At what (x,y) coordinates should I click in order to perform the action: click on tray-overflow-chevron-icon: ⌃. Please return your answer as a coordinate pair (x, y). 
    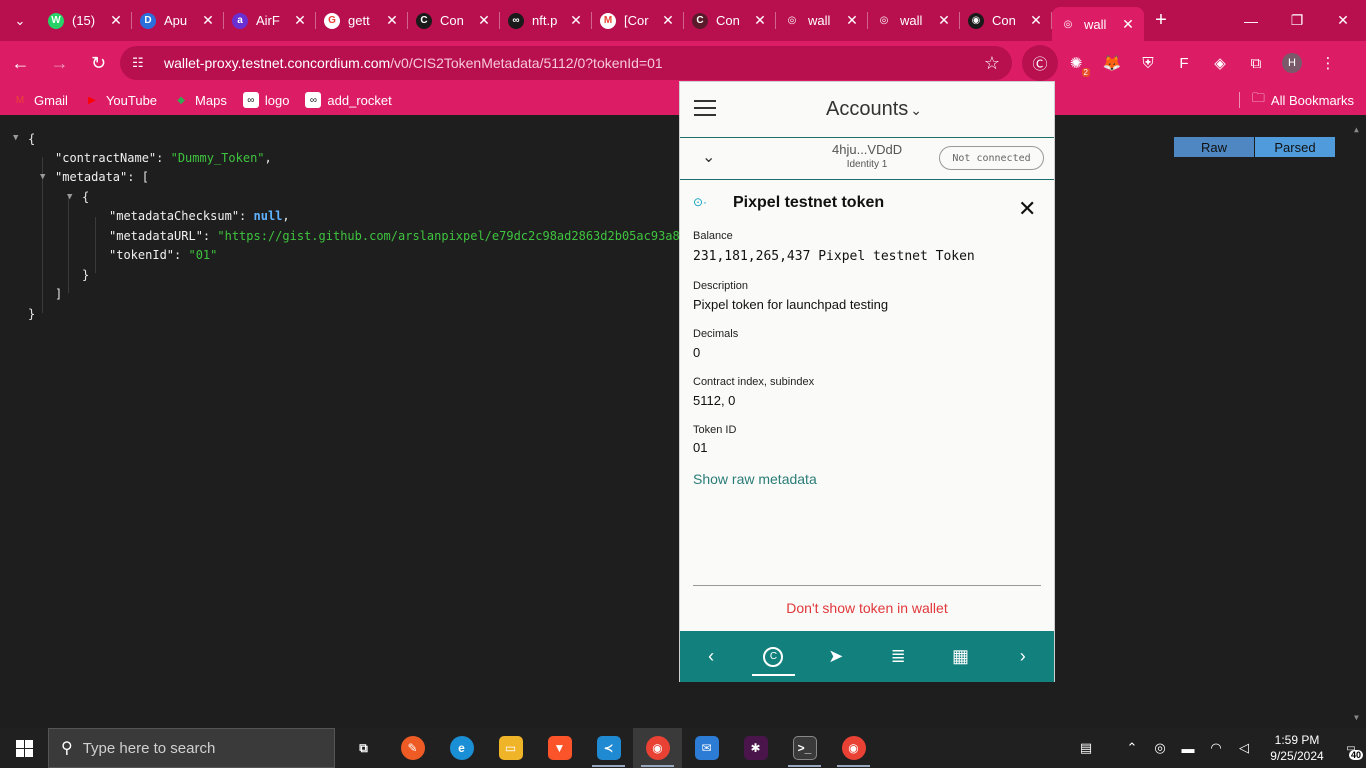
    Looking at the image, I should click on (1132, 748).